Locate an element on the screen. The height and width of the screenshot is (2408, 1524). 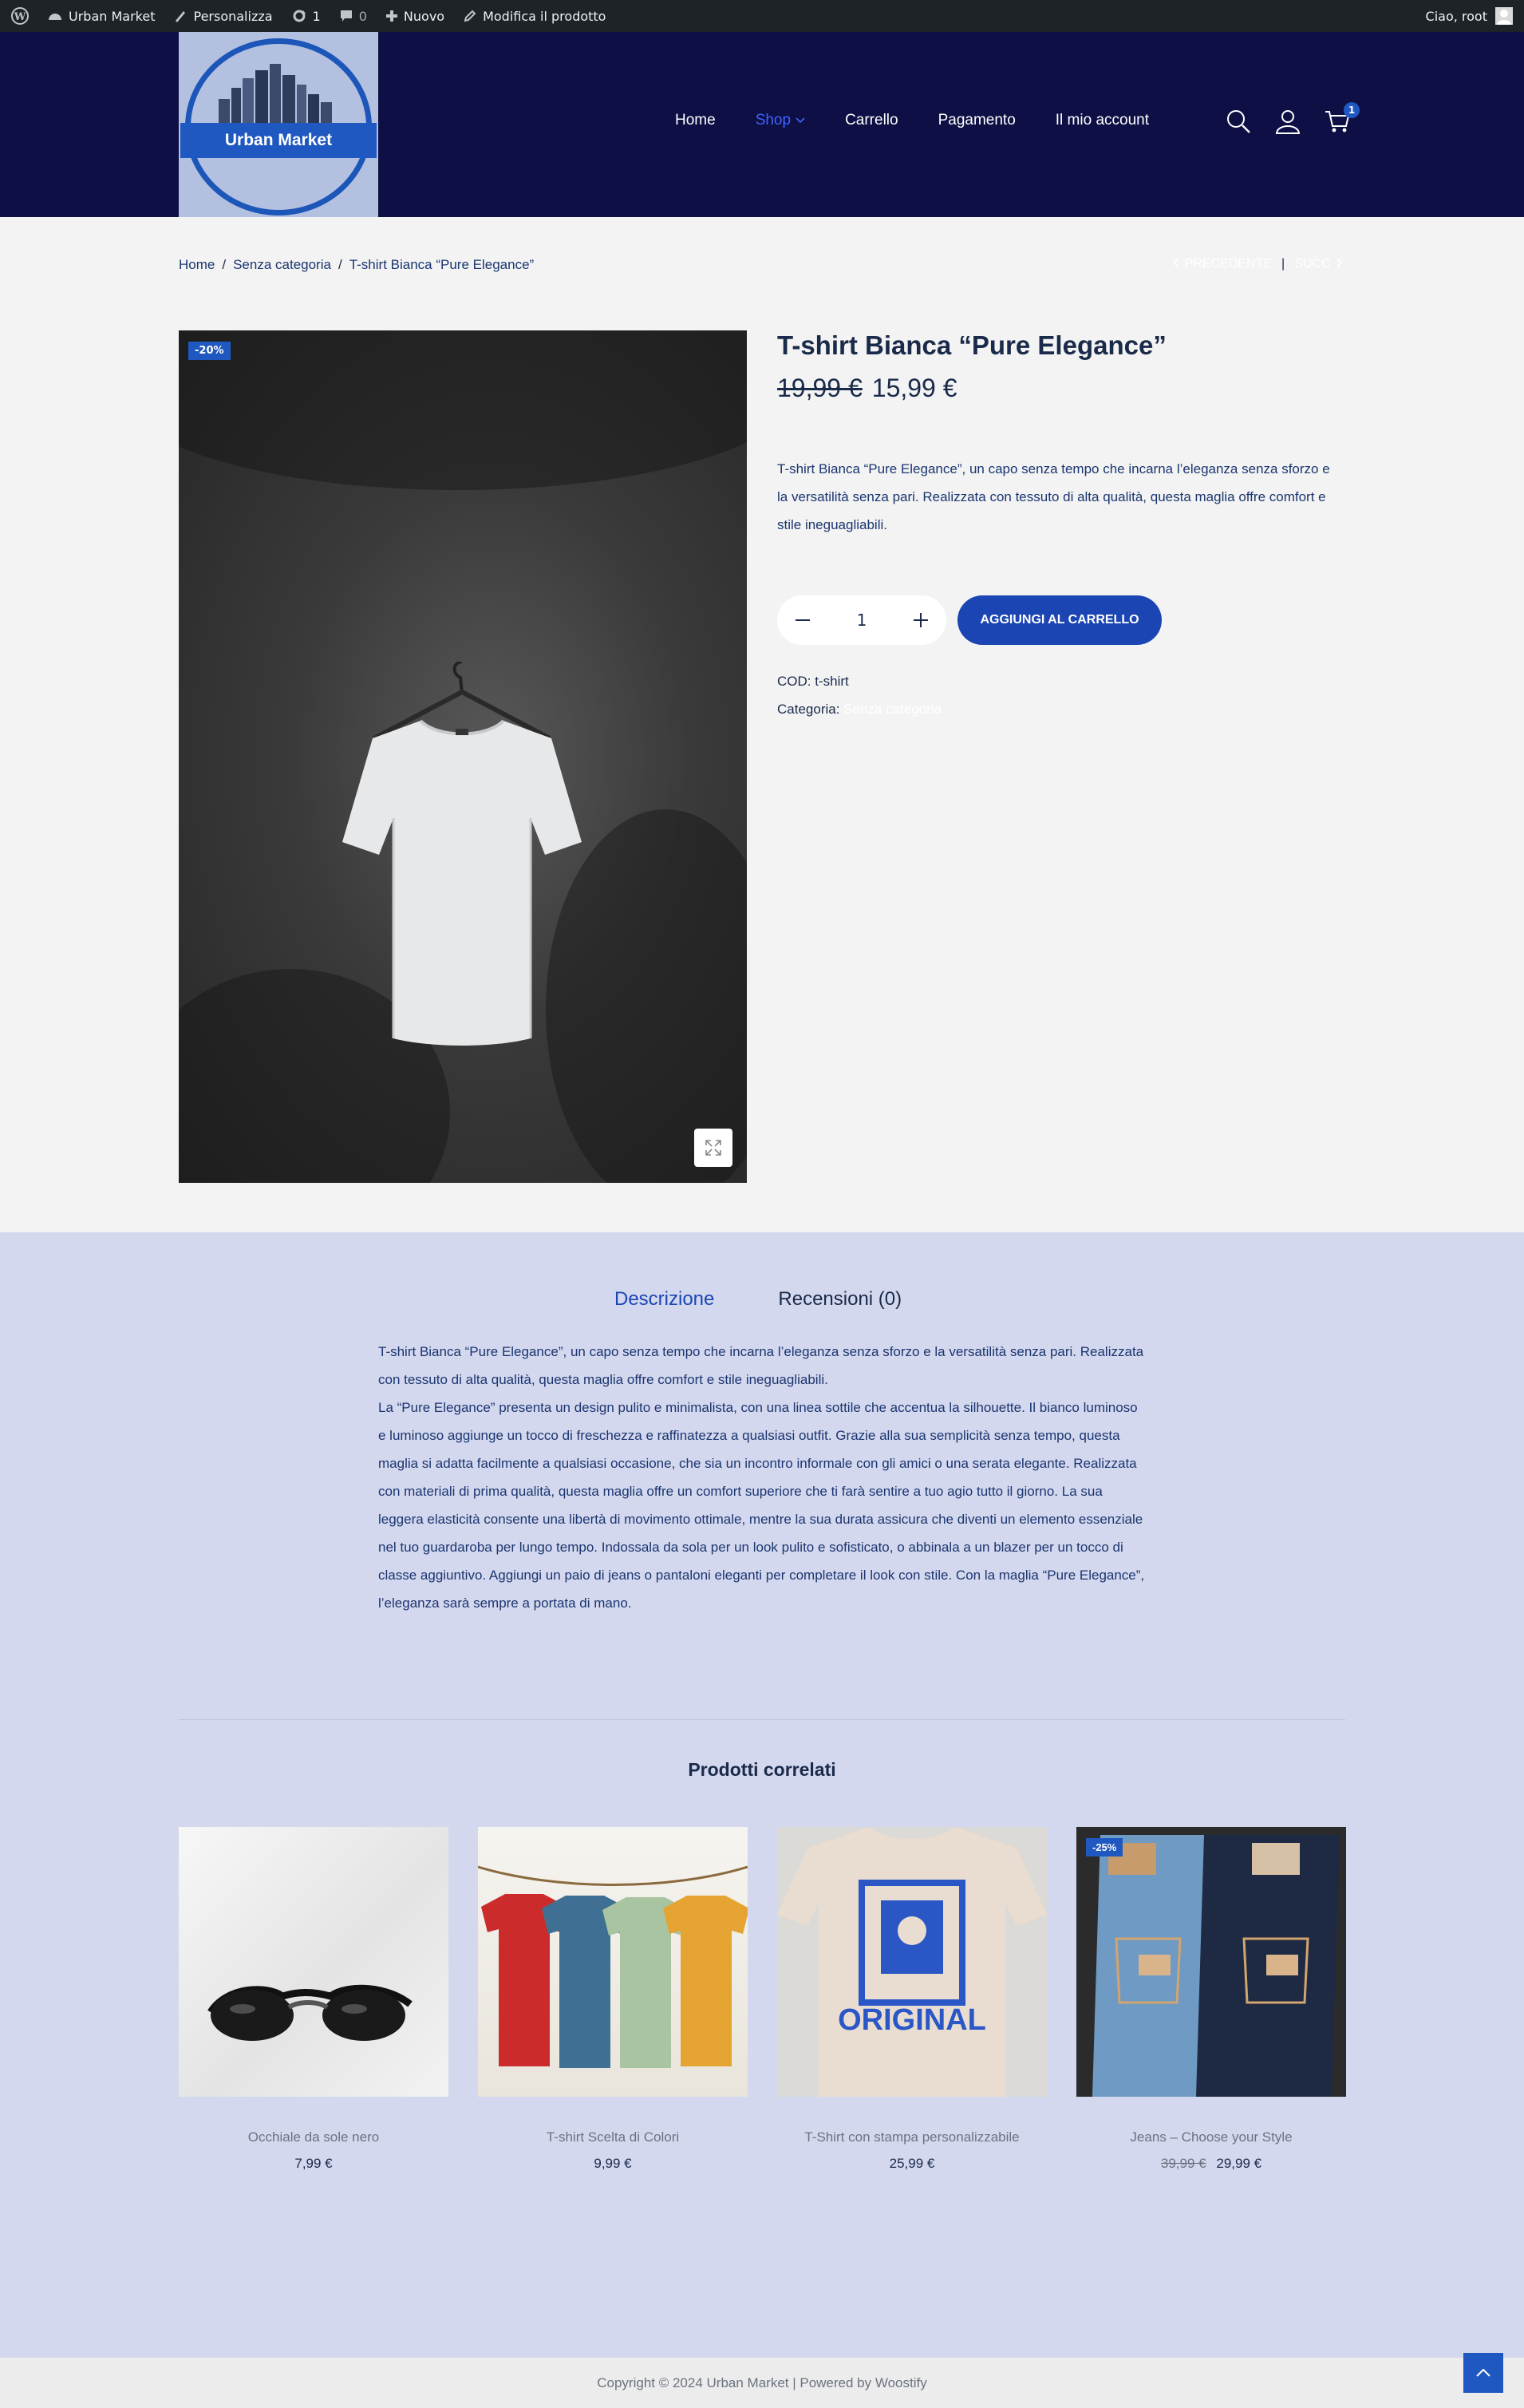
sku-value: t-shirt is located at coordinates (832, 681).